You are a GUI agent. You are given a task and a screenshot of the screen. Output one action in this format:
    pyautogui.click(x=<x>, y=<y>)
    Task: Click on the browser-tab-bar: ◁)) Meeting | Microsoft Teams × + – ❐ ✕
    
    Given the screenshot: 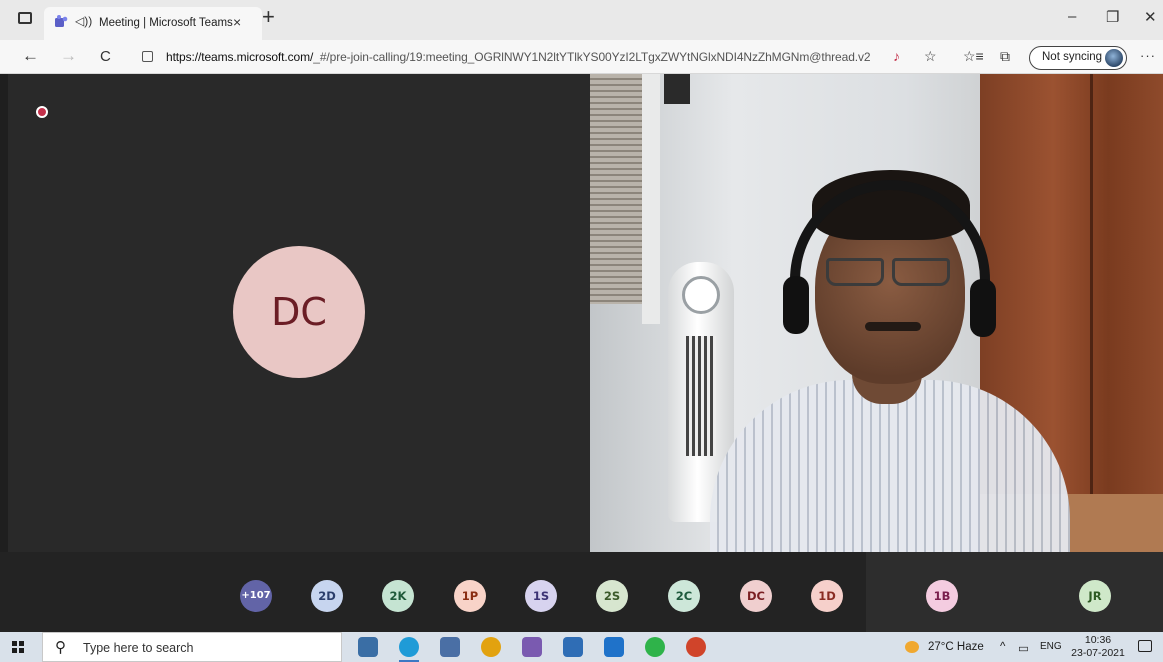 What is the action you would take?
    pyautogui.click(x=581, y=20)
    